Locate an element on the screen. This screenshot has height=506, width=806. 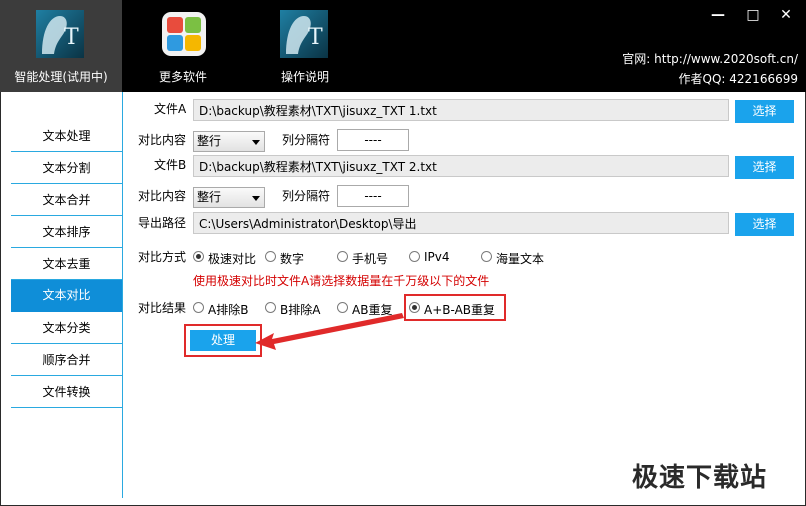
watermark-text: 极速下载站 is located at coordinates (700, 478).